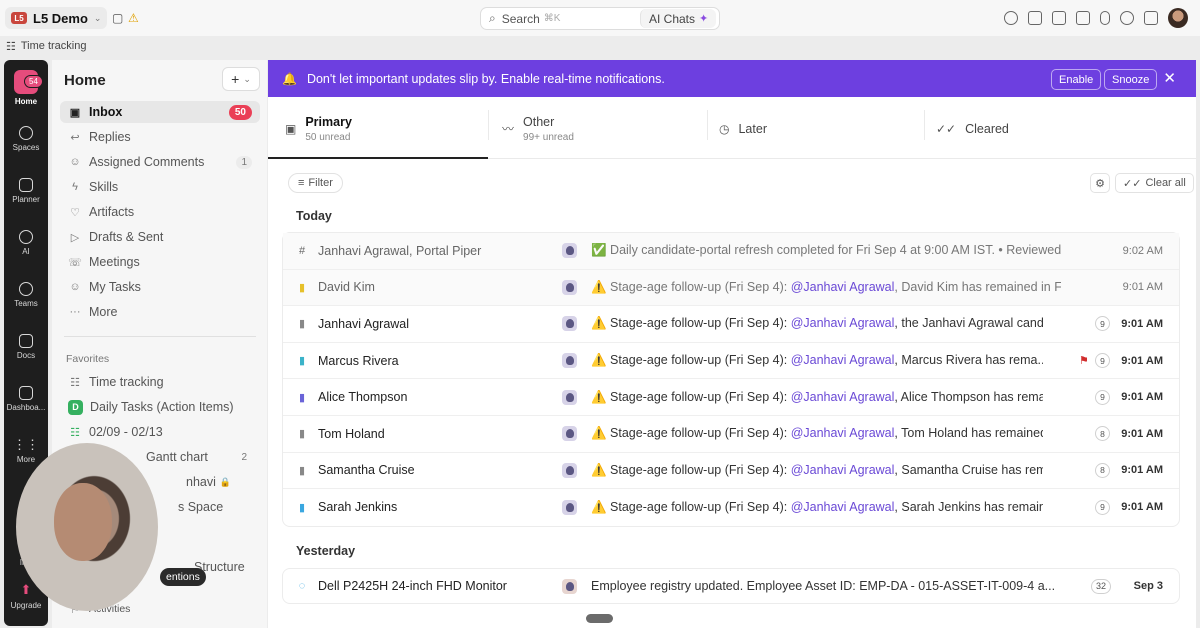 The image size is (1200, 628). Describe the element at coordinates (160, 212) in the screenshot. I see `sidebar-item-artifacts: ♡ Artifacts` at that location.